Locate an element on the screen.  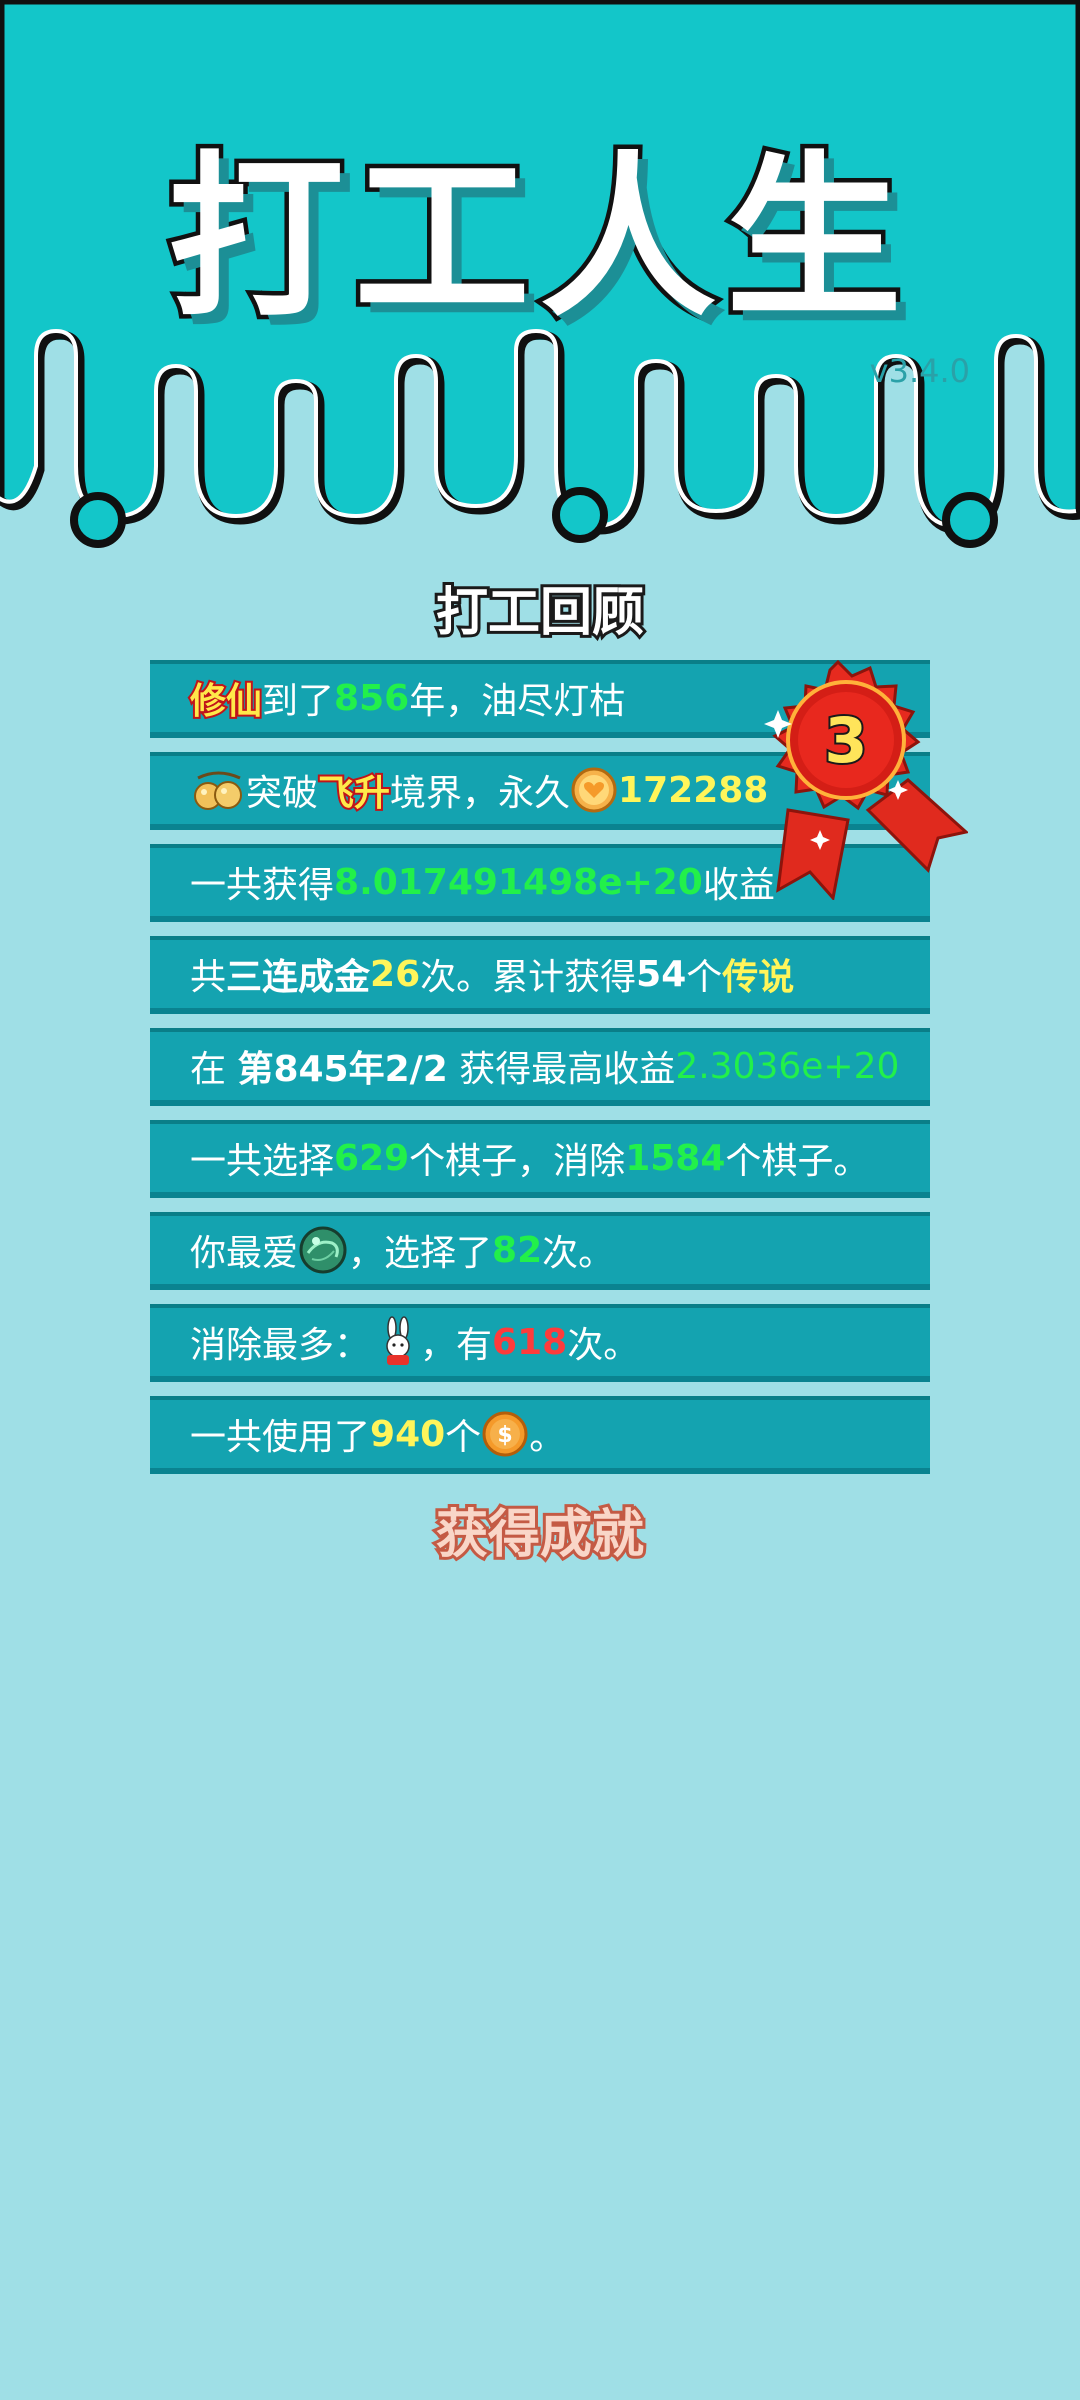
ascension-tag: 飞升 is located at coordinates (354, 793).